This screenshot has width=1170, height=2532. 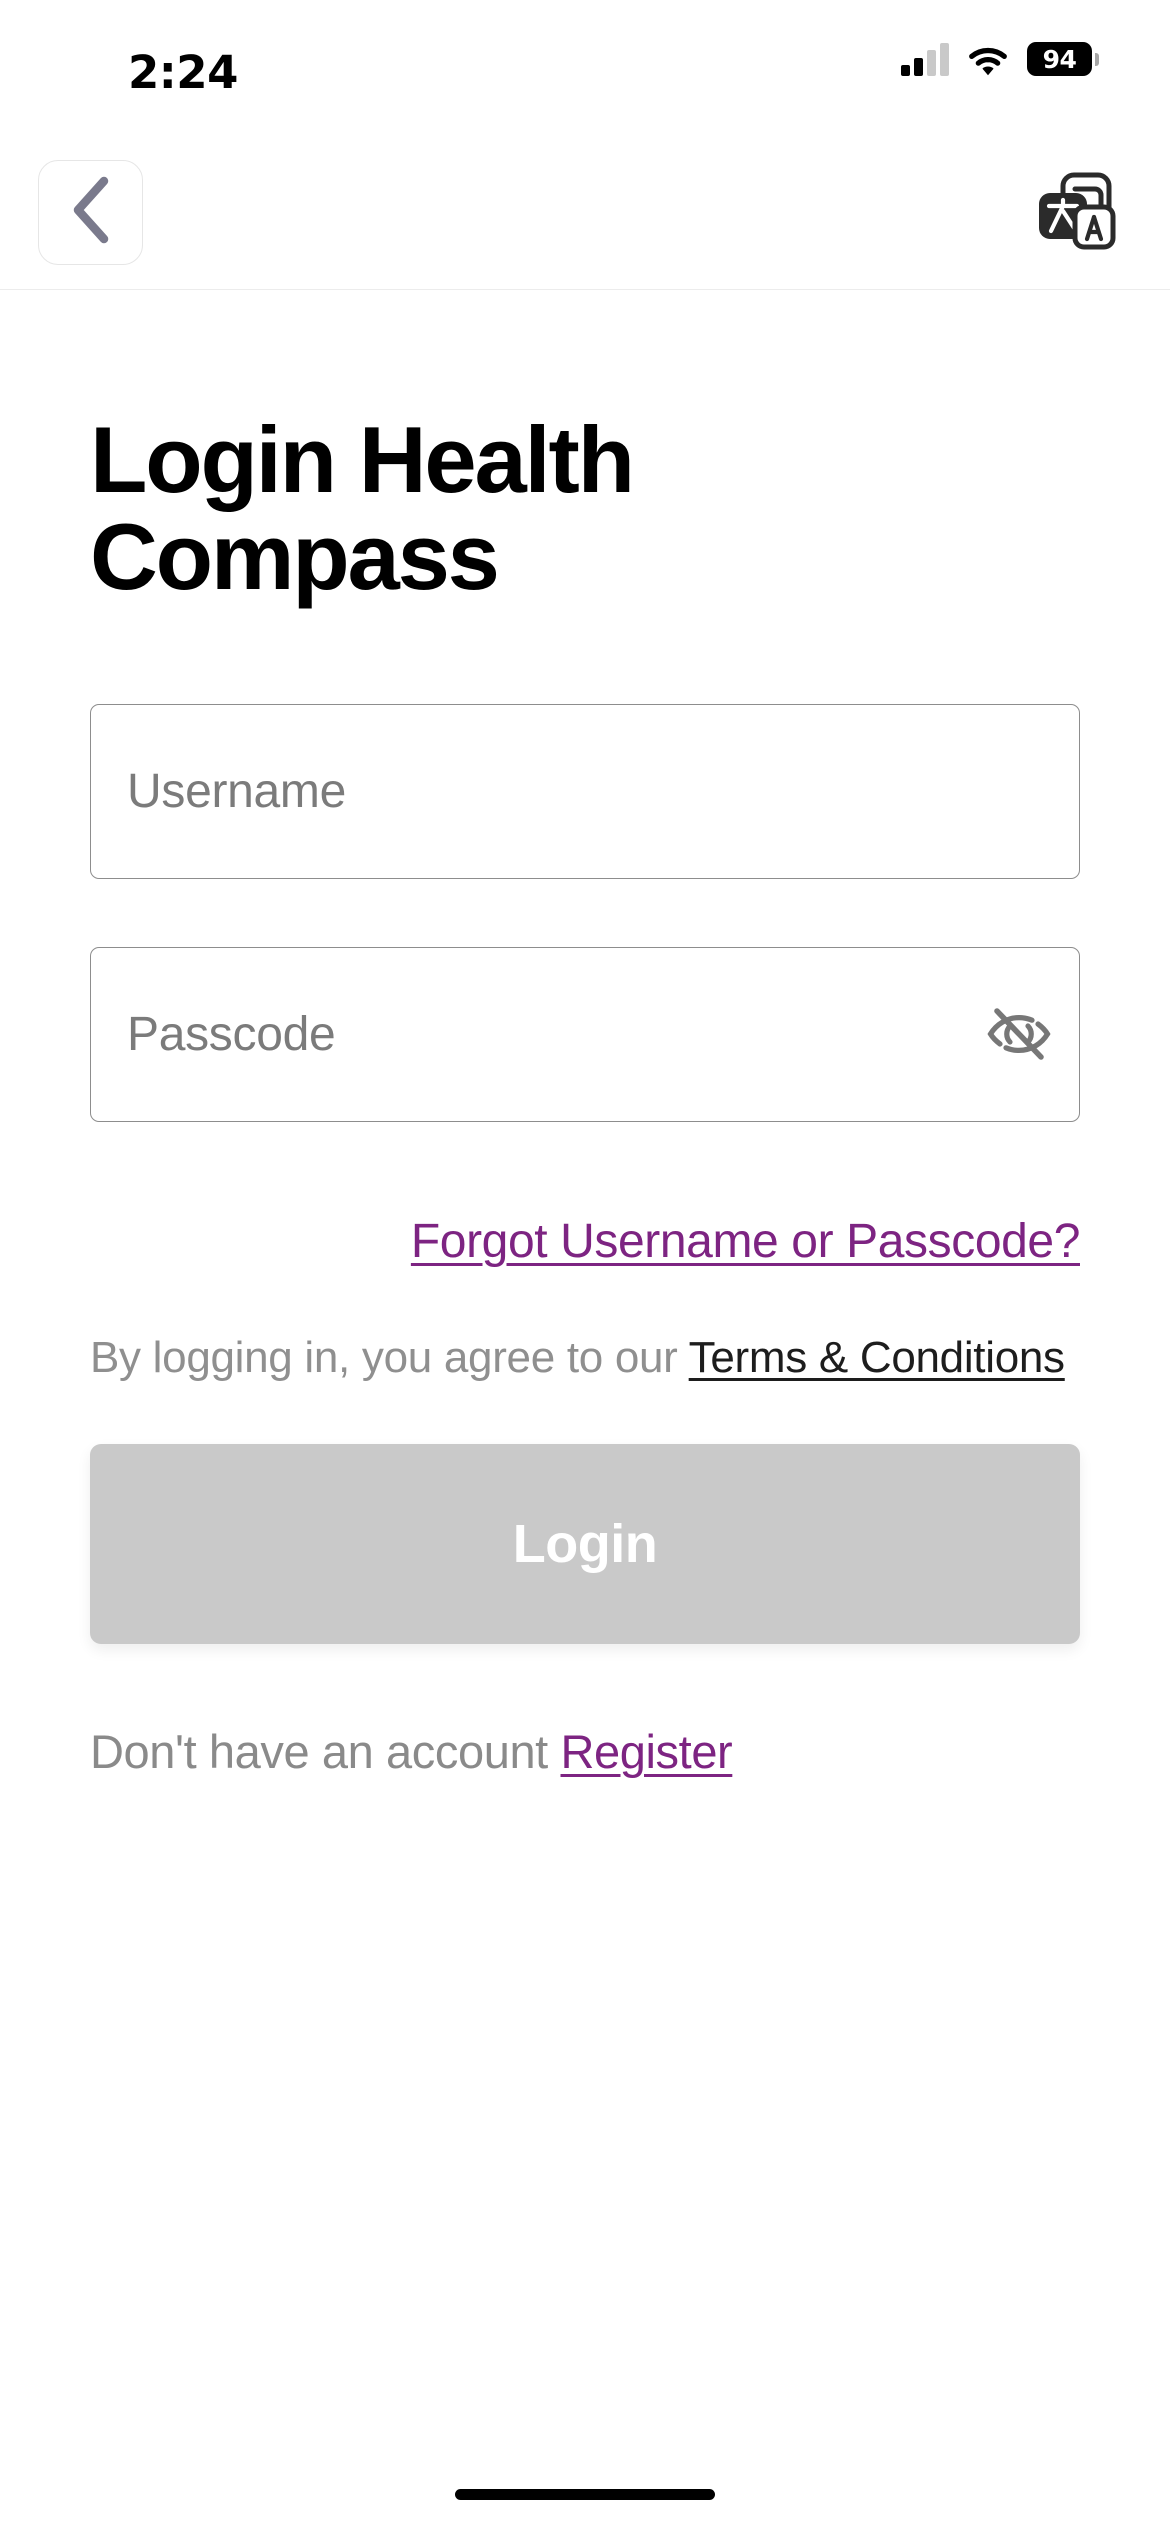 I want to click on register-prefix: Don't have an account, so click(x=325, y=1751).